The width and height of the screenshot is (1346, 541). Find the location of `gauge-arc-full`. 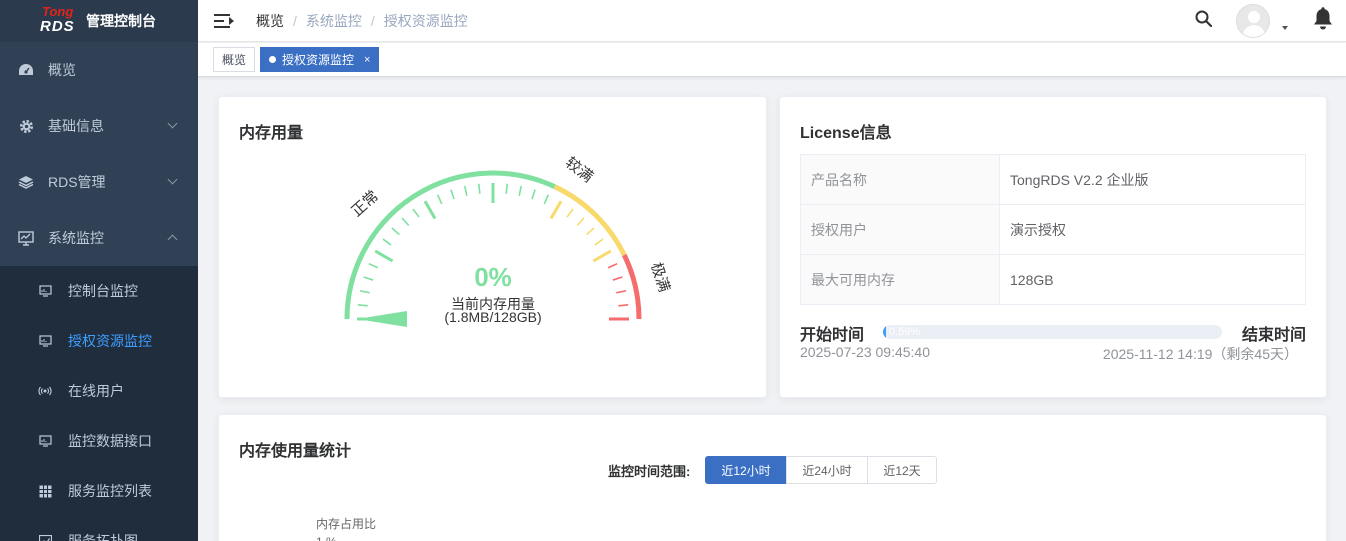

gauge-arc-full is located at coordinates (590, 220).